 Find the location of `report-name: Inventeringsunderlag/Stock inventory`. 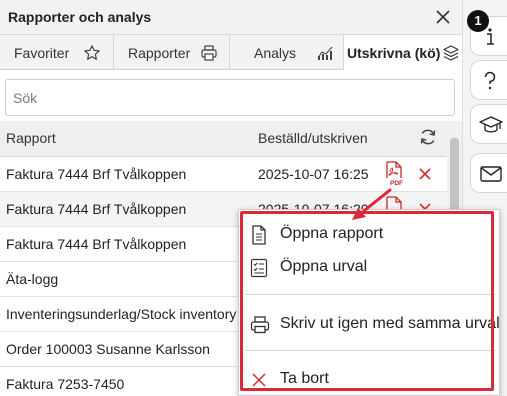

report-name: Inventeringsunderlag/Stock inventory is located at coordinates (121, 314).